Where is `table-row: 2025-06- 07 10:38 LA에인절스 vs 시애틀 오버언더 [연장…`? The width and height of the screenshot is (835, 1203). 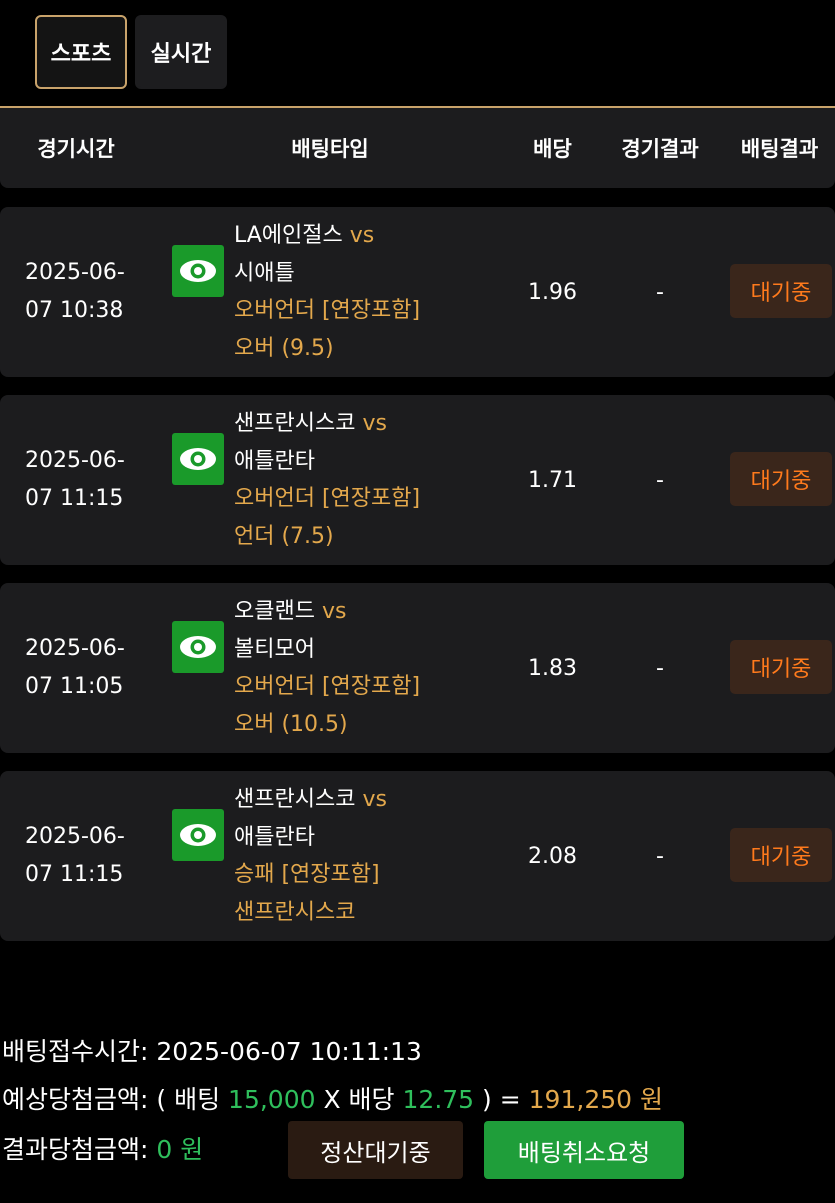
table-row: 2025-06- 07 10:38 LA에인절스 vs 시애틀 오버언더 [연장… is located at coordinates (417, 292).